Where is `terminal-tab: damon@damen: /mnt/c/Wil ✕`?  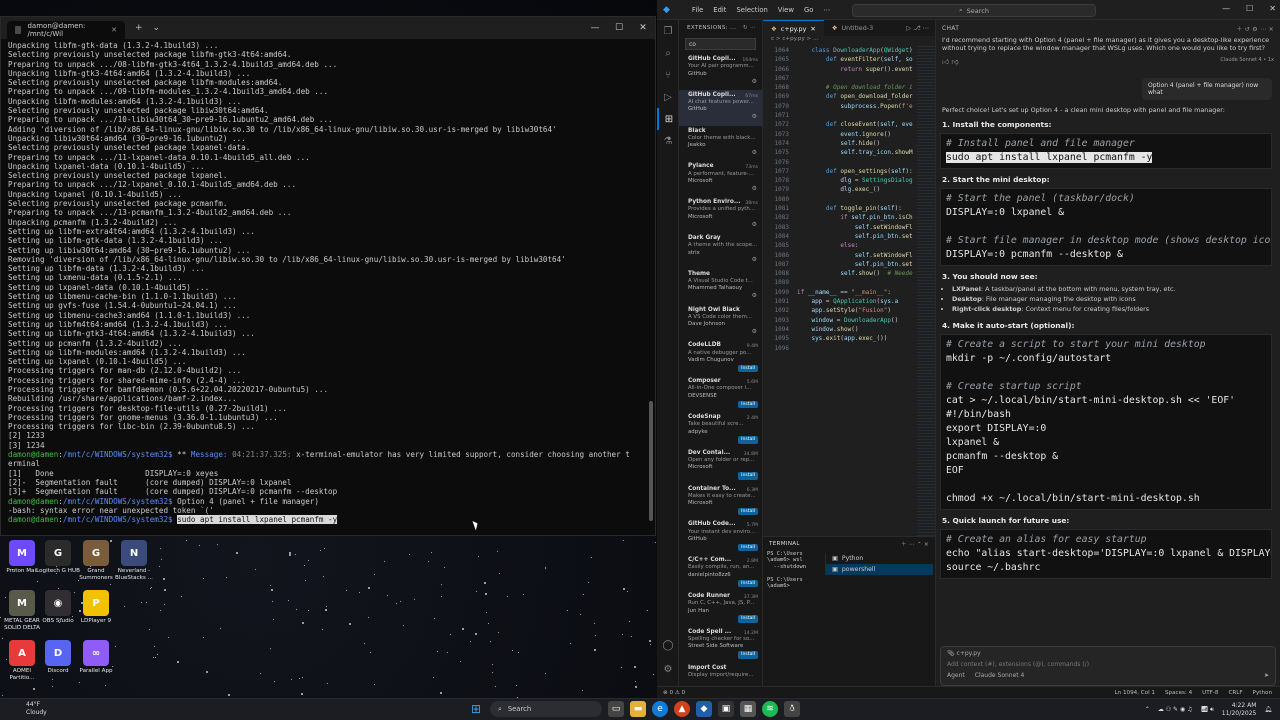 terminal-tab: damon@damen: /mnt/c/Wil ✕ is located at coordinates (66, 30).